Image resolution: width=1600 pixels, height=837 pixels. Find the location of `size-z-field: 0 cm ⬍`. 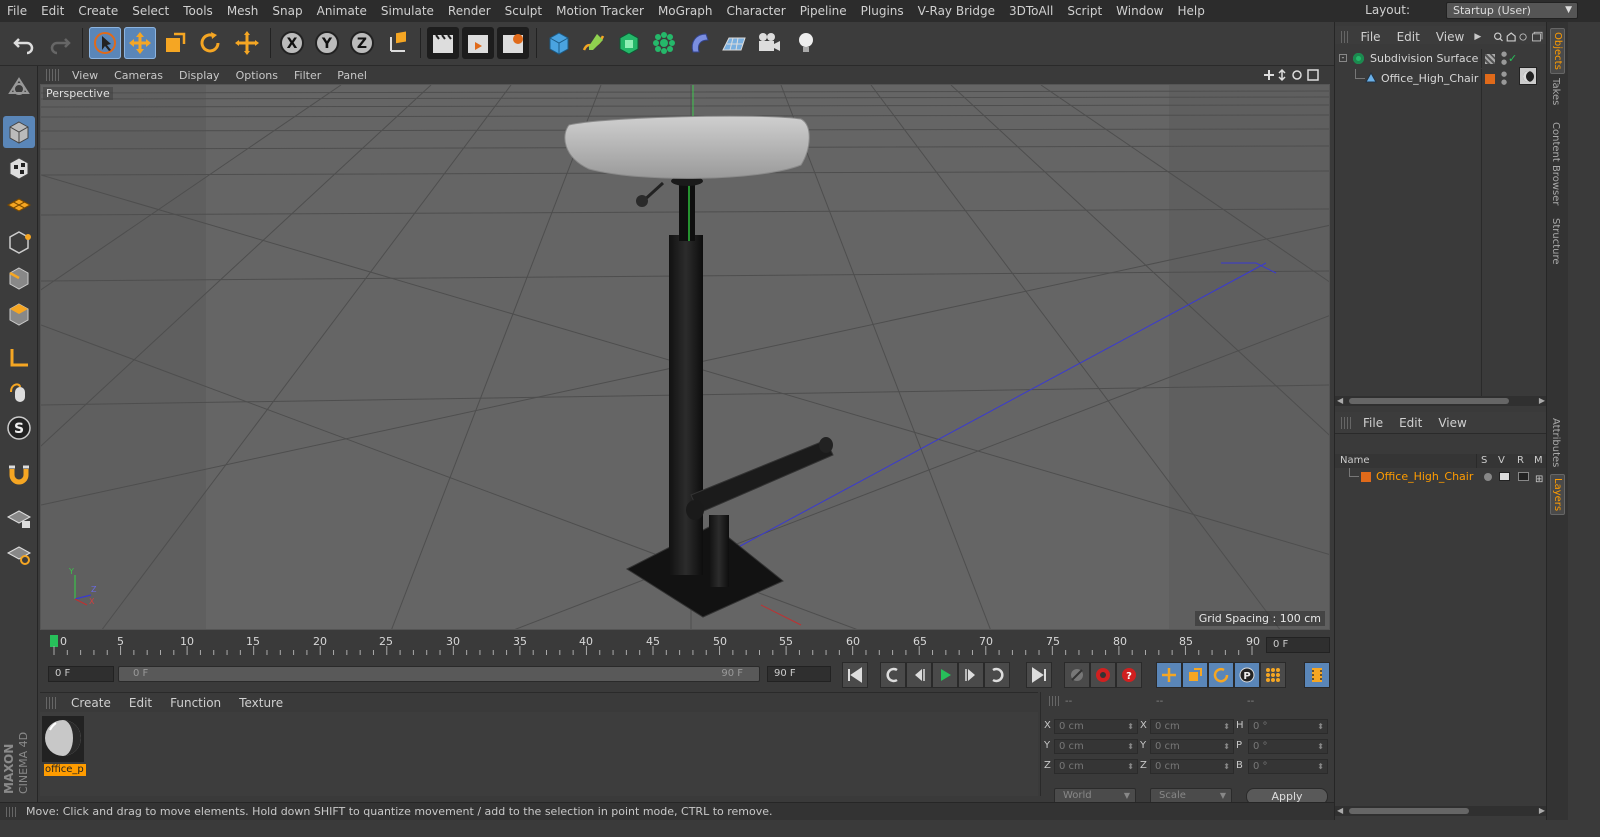

size-z-field: 0 cm ⬍ is located at coordinates (1192, 766).